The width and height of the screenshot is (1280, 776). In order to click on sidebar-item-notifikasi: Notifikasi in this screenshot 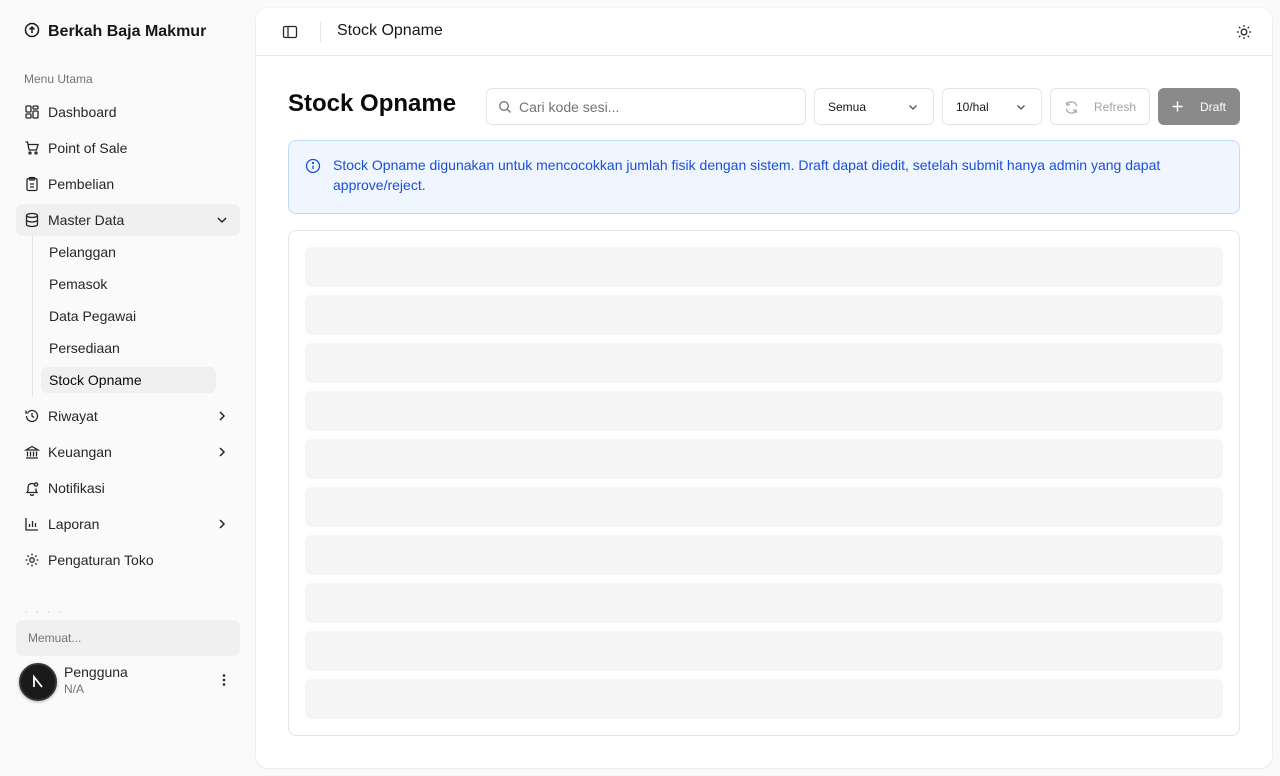, I will do `click(128, 488)`.